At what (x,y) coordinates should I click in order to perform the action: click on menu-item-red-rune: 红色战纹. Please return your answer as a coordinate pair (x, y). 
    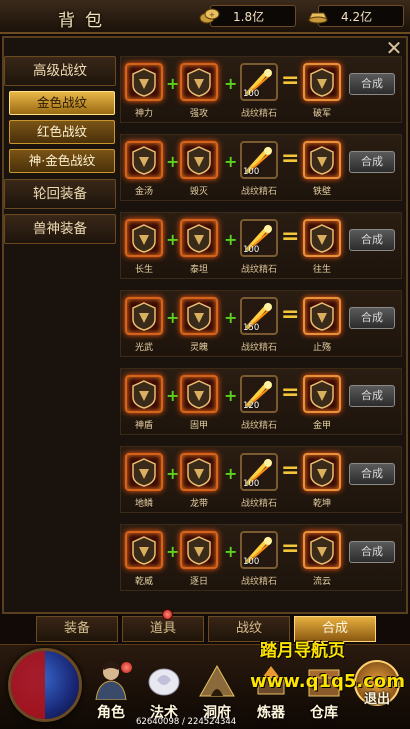
    Looking at the image, I should click on (62, 132).